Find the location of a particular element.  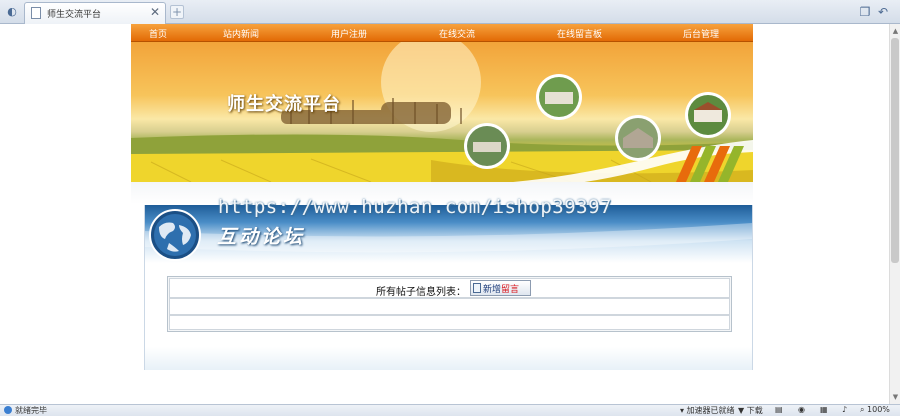

posts-table: 所有帖子信息列表： 新增留言 is located at coordinates (449, 304).